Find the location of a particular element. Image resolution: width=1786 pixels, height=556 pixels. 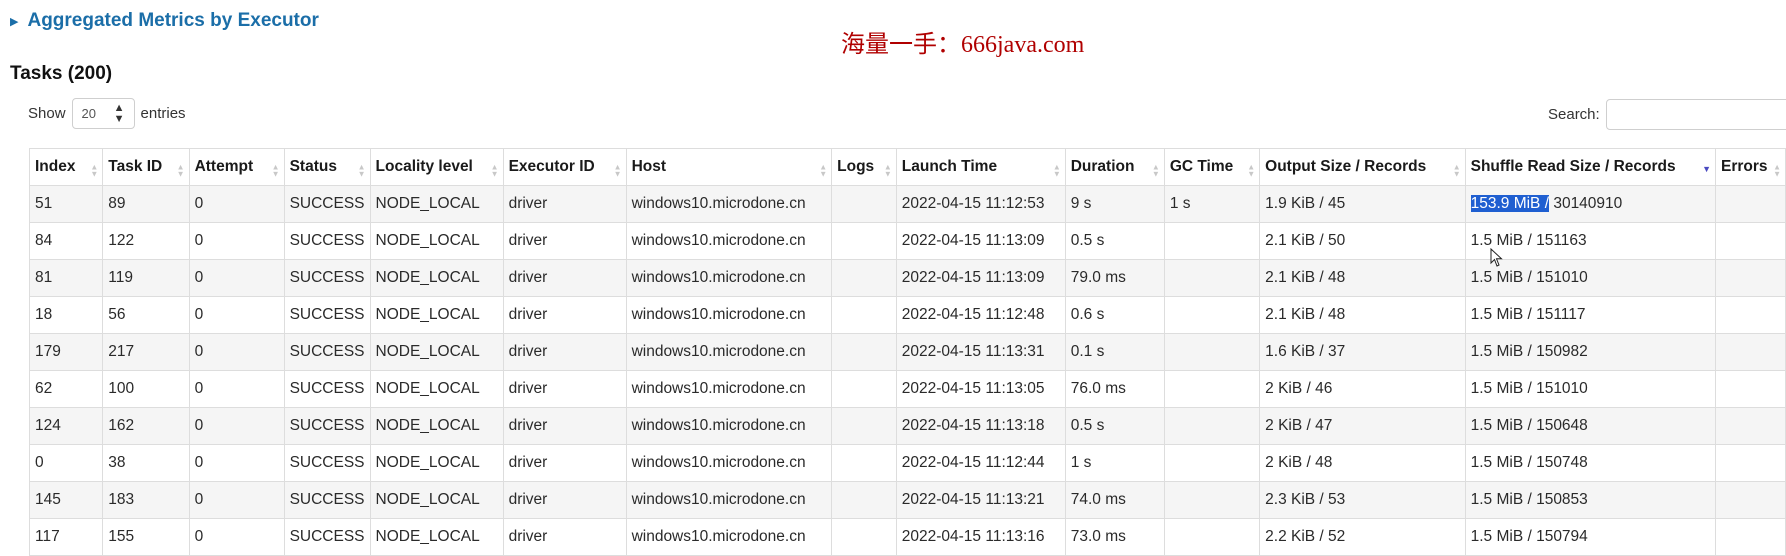

table-cell: 1 s is located at coordinates (1114, 463).